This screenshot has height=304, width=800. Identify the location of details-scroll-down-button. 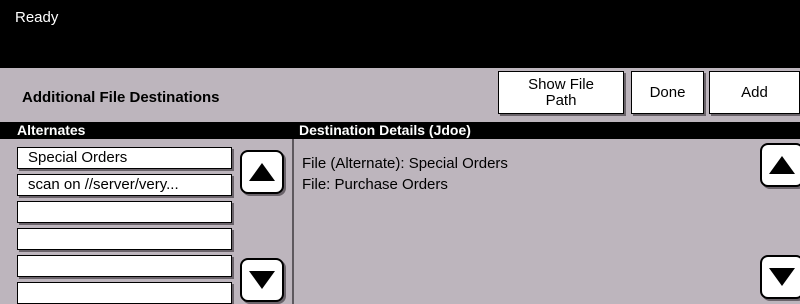
(780, 277).